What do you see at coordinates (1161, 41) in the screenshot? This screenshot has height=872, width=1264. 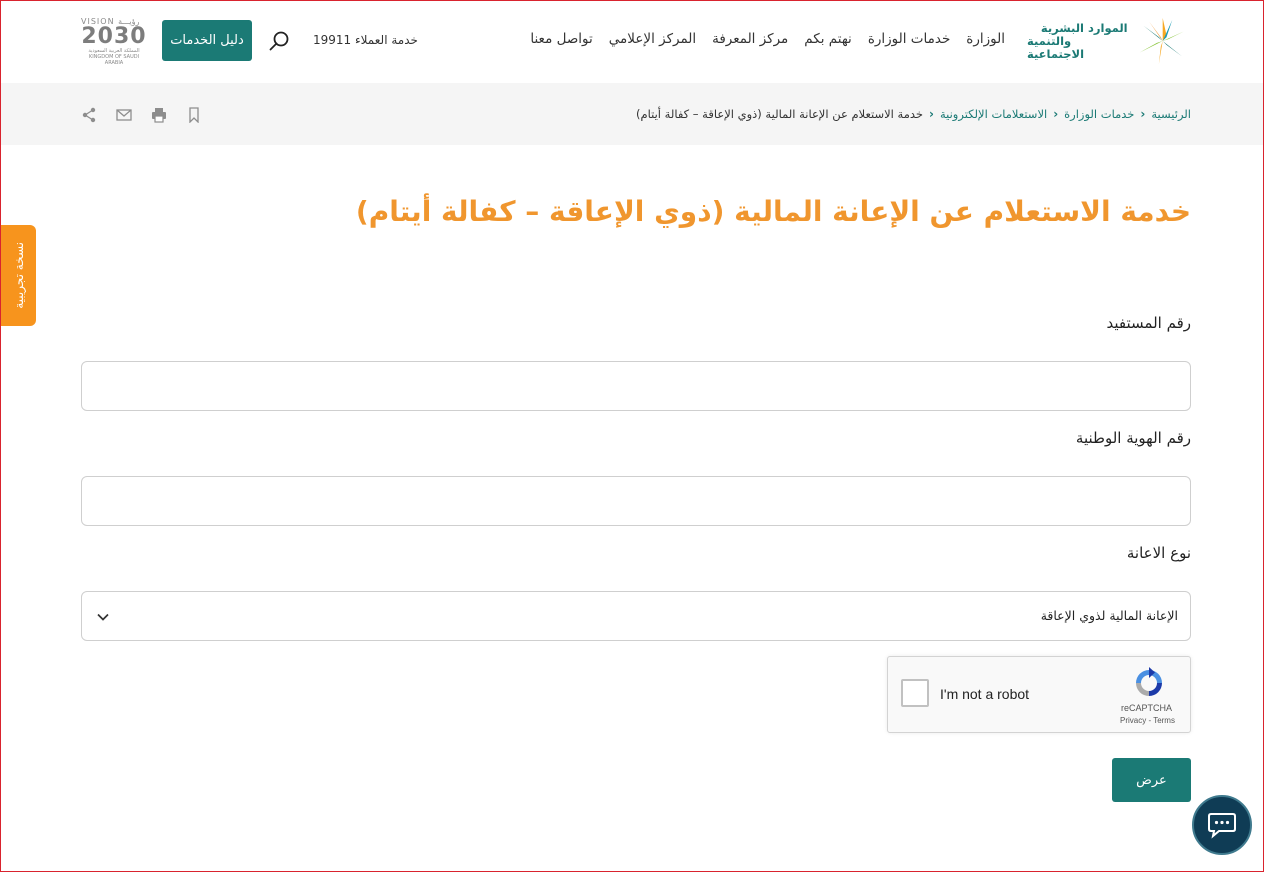 I see `ministry-star-icon` at bounding box center [1161, 41].